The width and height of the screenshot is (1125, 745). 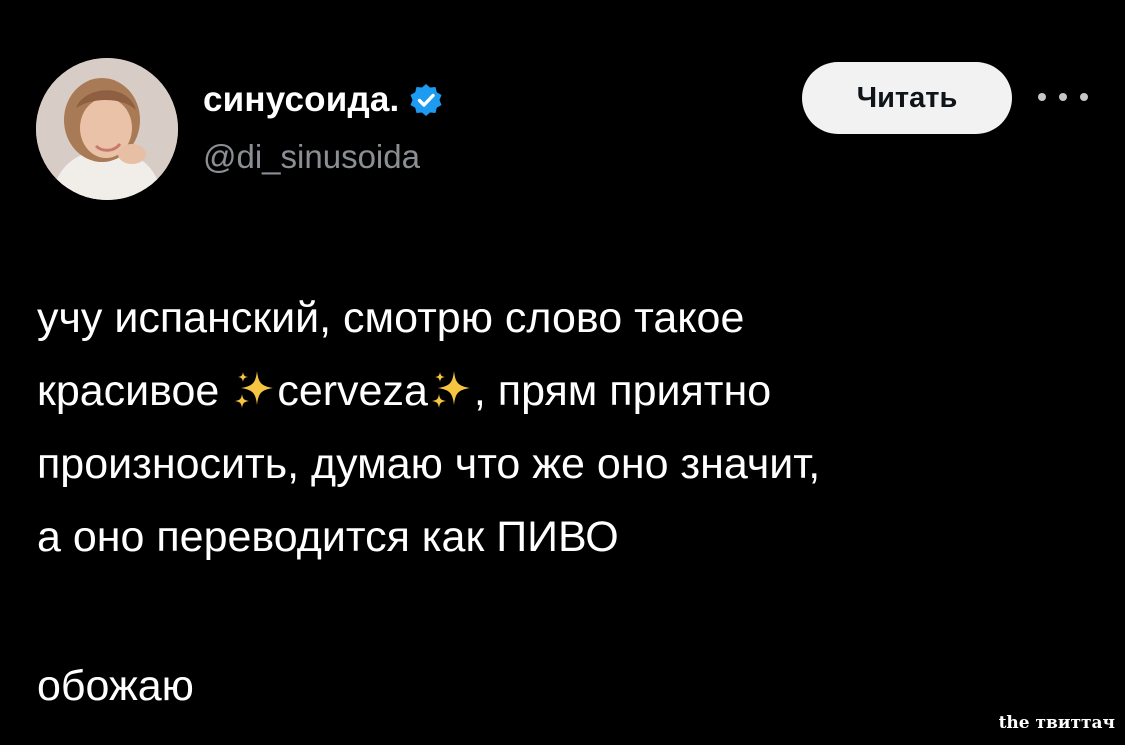 What do you see at coordinates (134, 391) in the screenshot?
I see `tweet-text-segment: красивое` at bounding box center [134, 391].